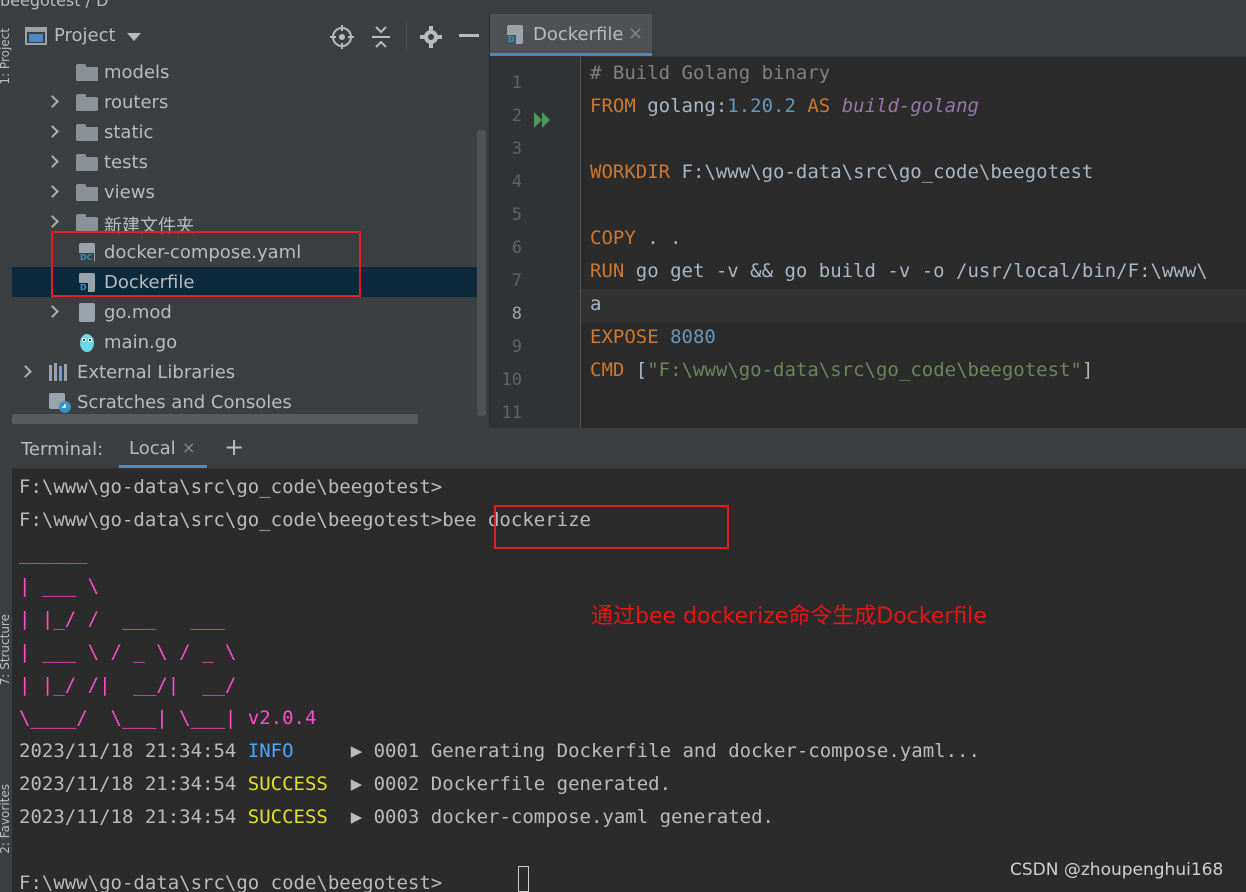 This screenshot has height=892, width=1246. I want to click on tree-item-models: models, so click(247, 72).